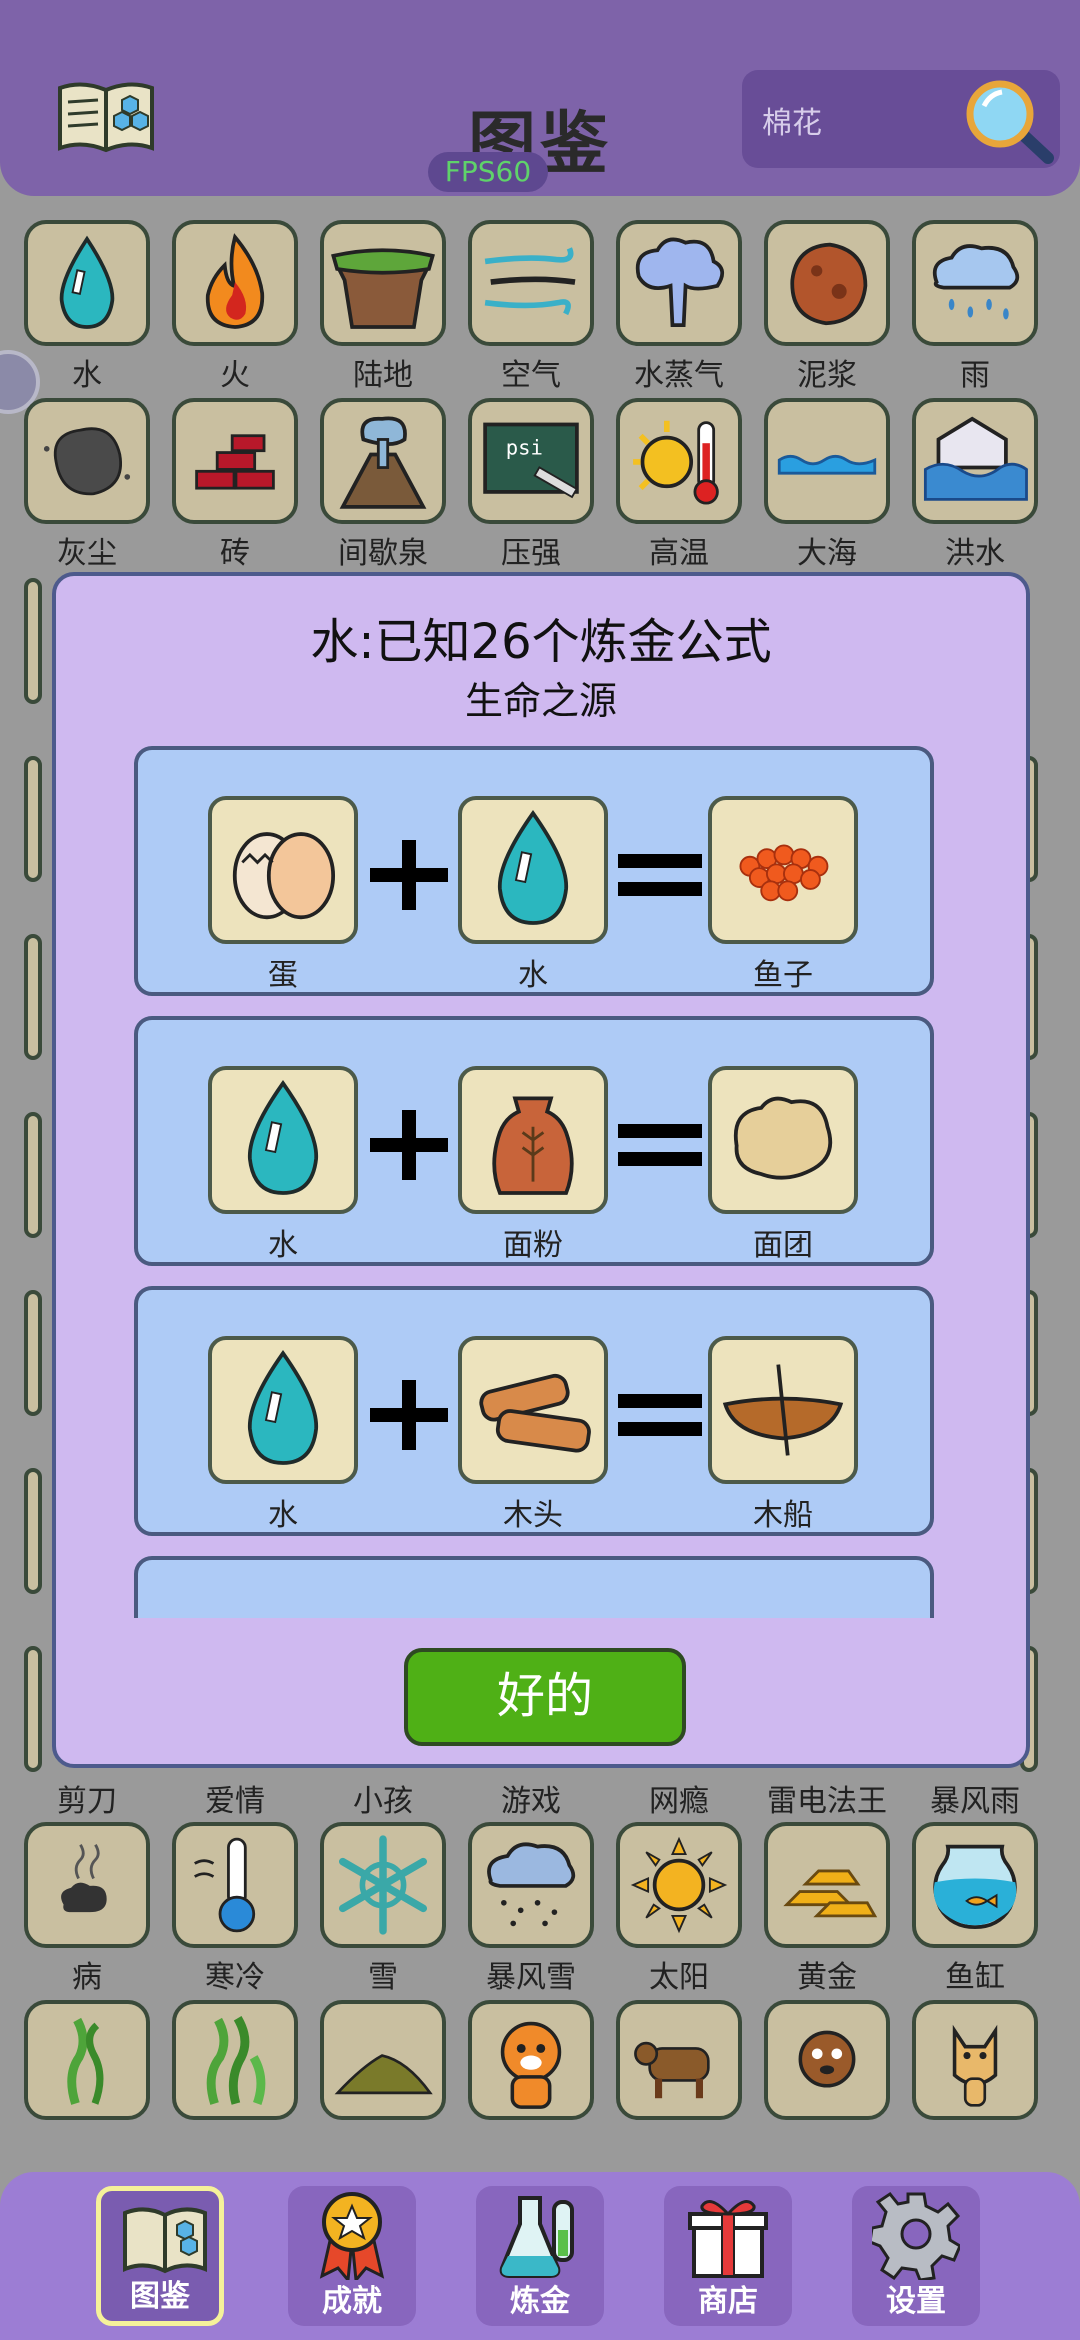 This screenshot has width=1080, height=2340. What do you see at coordinates (531, 553) in the screenshot?
I see `item-label: 压强` at bounding box center [531, 553].